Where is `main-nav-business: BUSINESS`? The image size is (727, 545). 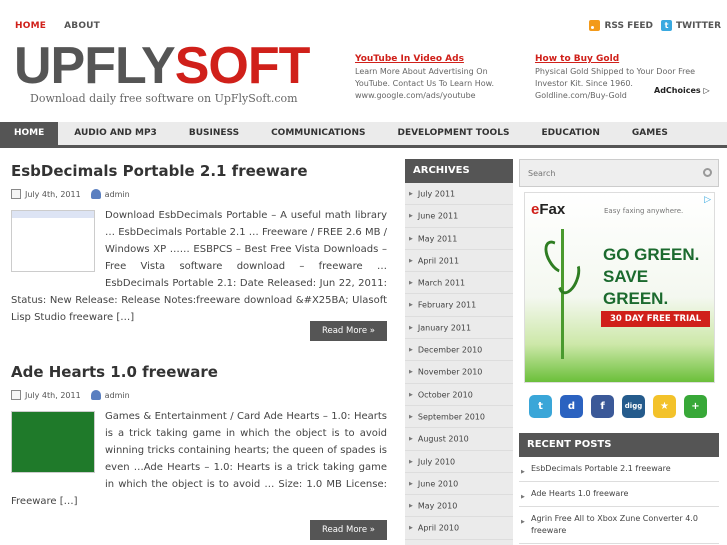
main-nav-business: BUSINESS is located at coordinates (214, 133).